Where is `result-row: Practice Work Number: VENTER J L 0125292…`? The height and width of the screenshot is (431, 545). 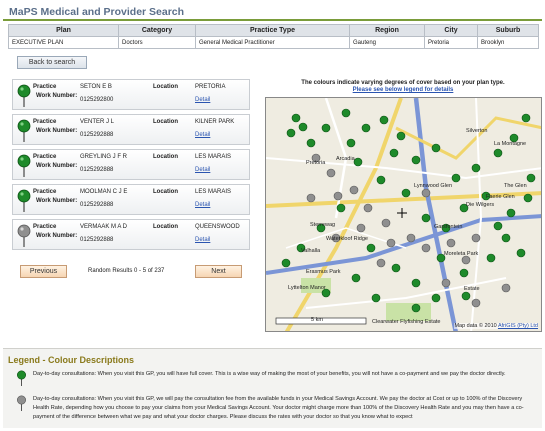
result-row: Practice Work Number: VENTER J L 0125292… is located at coordinates (131, 129).